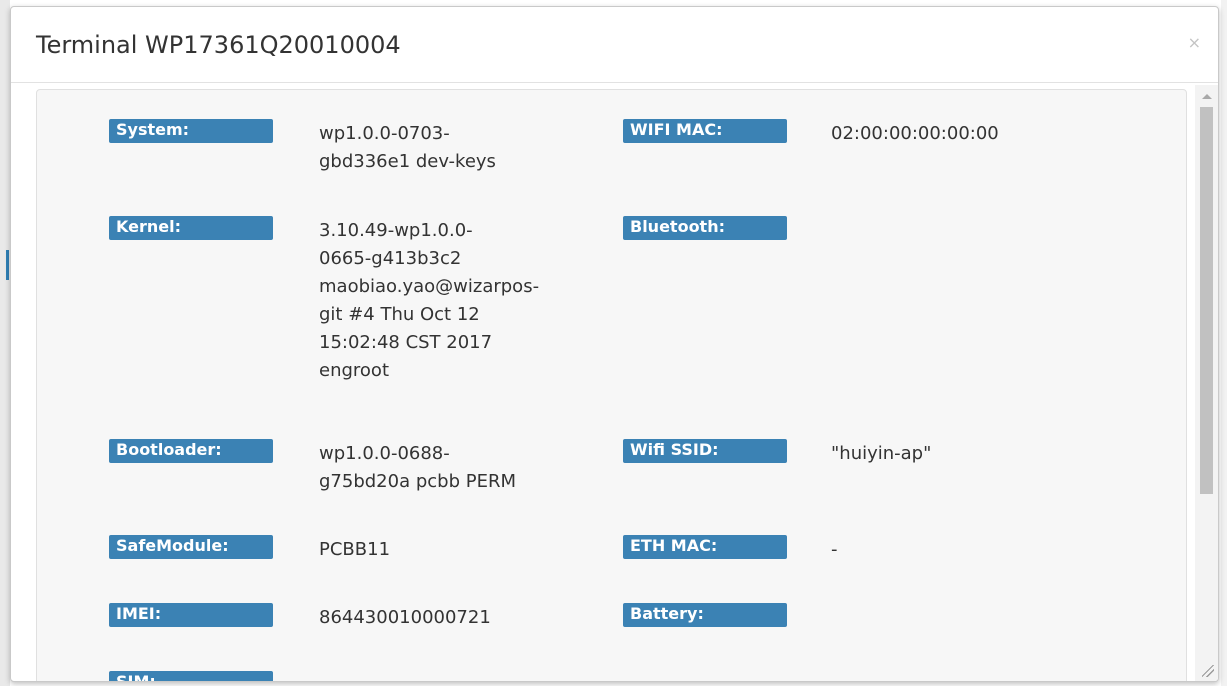  Describe the element at coordinates (1206, 96) in the screenshot. I see `scroll-up-icon` at that location.